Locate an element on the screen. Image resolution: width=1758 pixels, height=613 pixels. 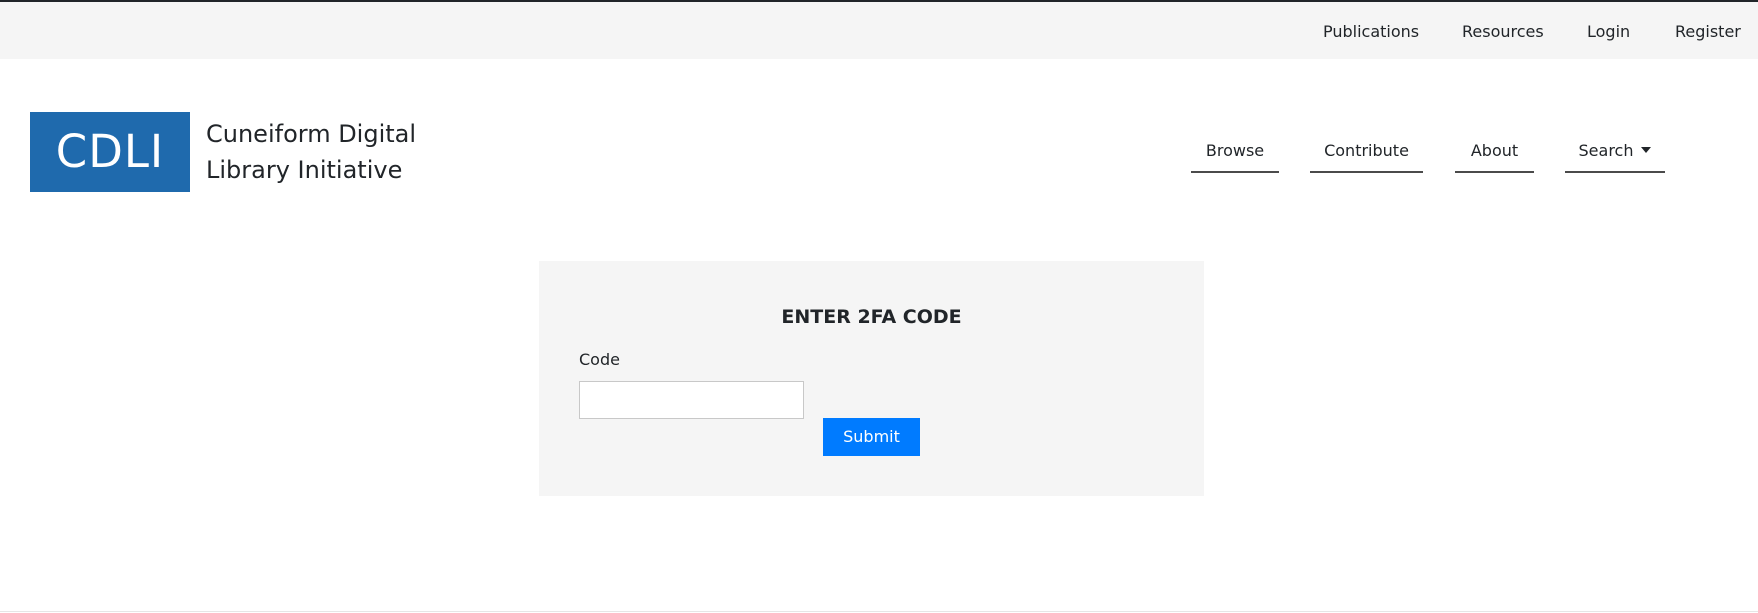
footer-divider is located at coordinates (879, 611).